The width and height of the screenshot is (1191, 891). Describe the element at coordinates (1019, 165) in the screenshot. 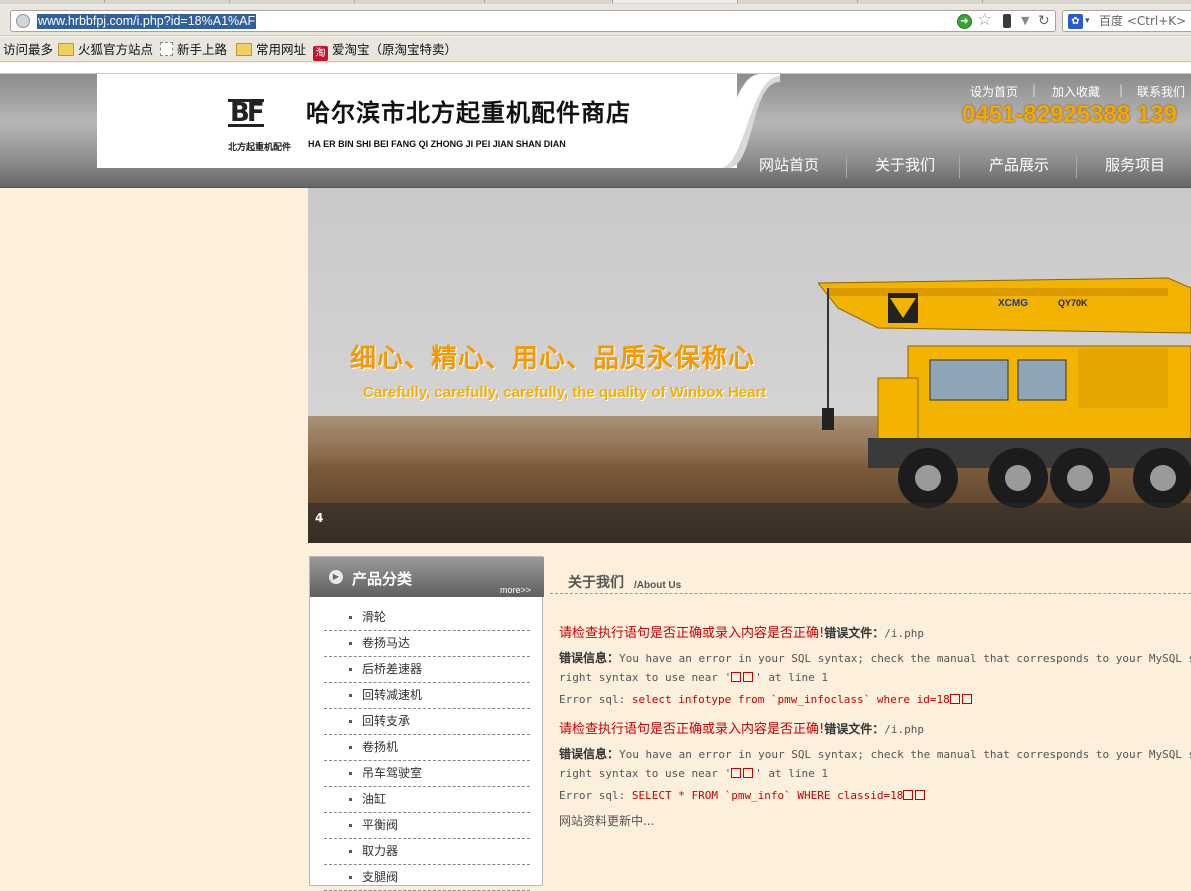

I see `nav-products: 产品展示` at that location.